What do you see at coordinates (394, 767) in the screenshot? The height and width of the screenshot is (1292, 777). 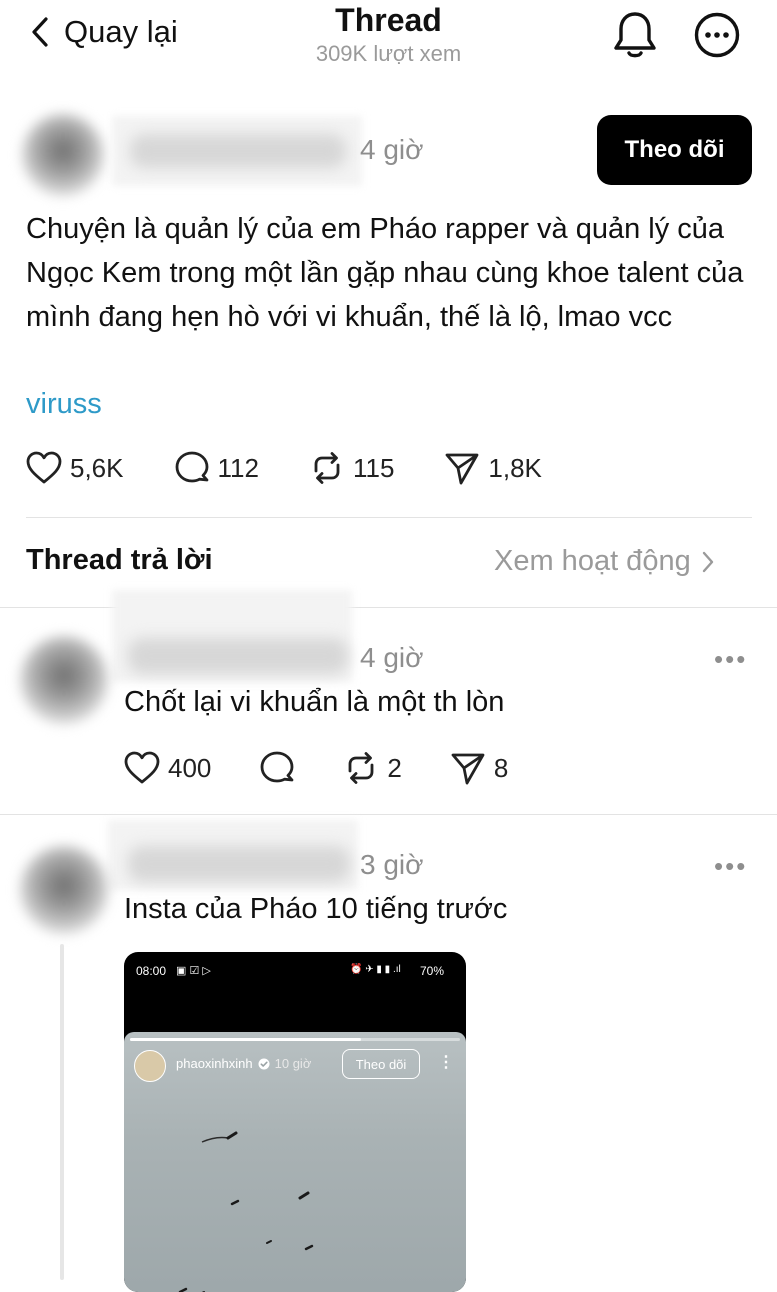 I see `repost-count: 2` at bounding box center [394, 767].